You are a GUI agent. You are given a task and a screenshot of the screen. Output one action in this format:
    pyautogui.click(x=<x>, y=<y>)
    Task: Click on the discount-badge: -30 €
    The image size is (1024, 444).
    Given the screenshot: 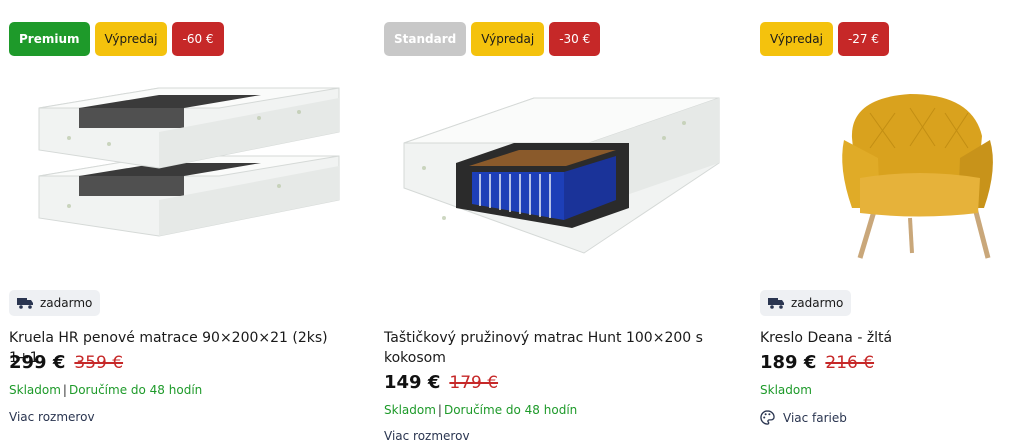 What is the action you would take?
    pyautogui.click(x=575, y=39)
    